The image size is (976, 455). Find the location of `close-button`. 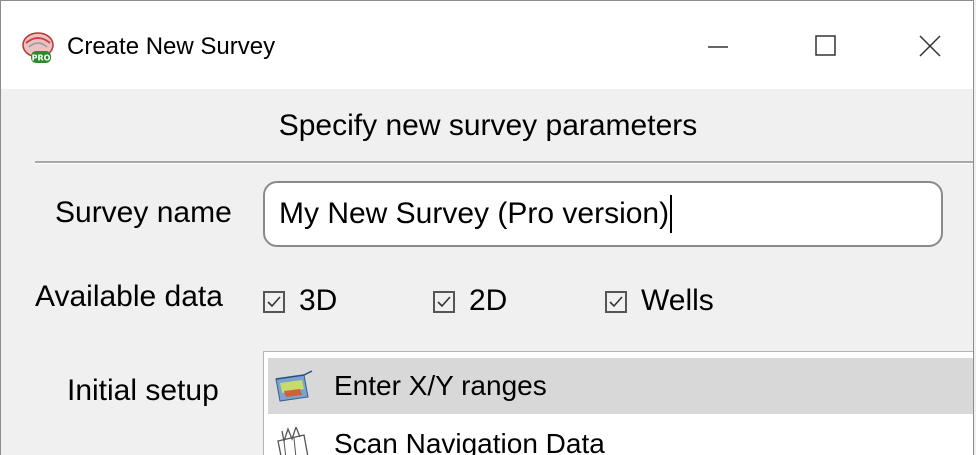

close-button is located at coordinates (930, 46).